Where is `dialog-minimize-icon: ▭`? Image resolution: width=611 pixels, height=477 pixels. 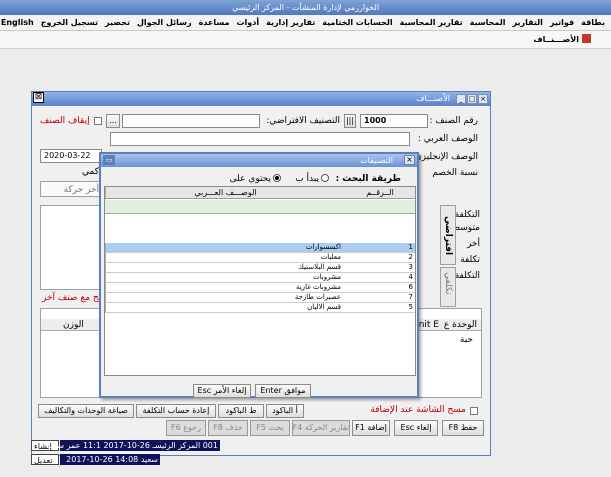 dialog-minimize-icon: ▭ is located at coordinates (109, 160).